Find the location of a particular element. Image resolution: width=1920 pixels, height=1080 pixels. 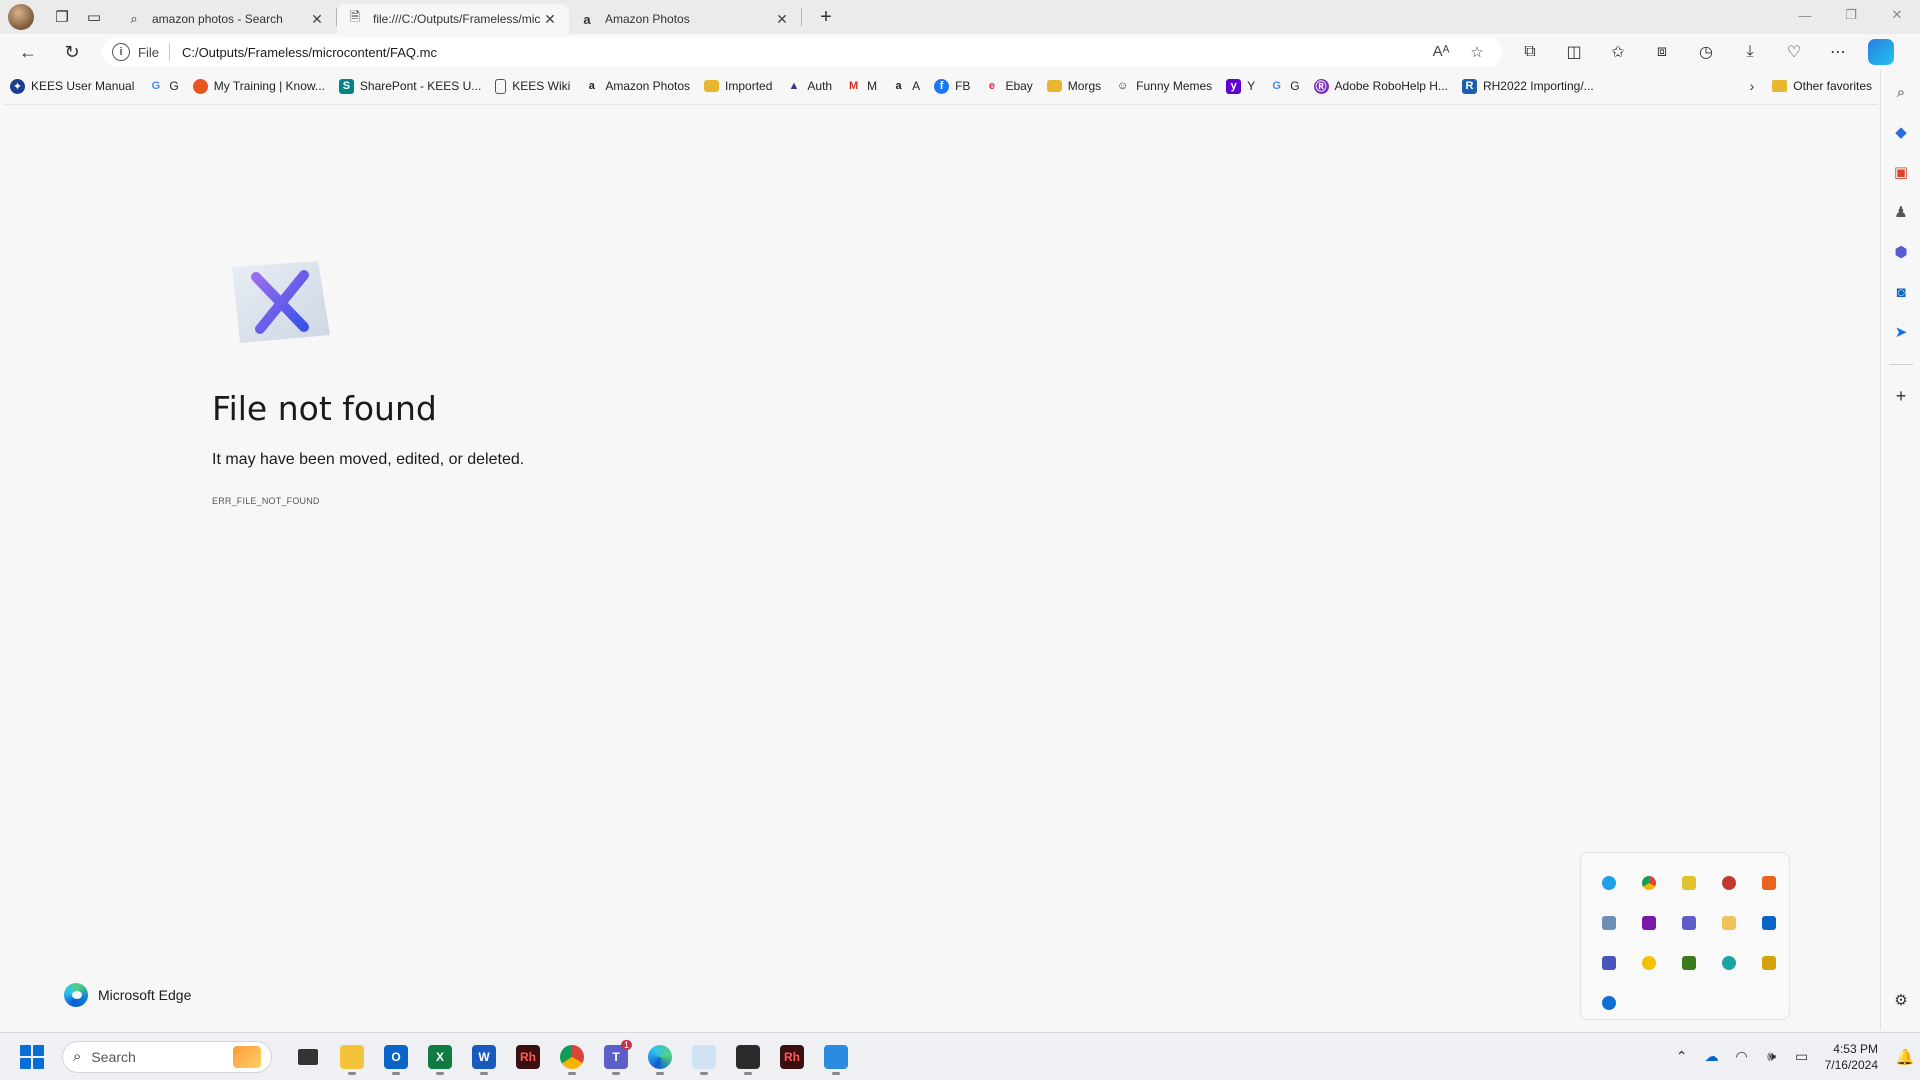

sidebar-search-icon: ⌕ is located at coordinates (1901, 92).